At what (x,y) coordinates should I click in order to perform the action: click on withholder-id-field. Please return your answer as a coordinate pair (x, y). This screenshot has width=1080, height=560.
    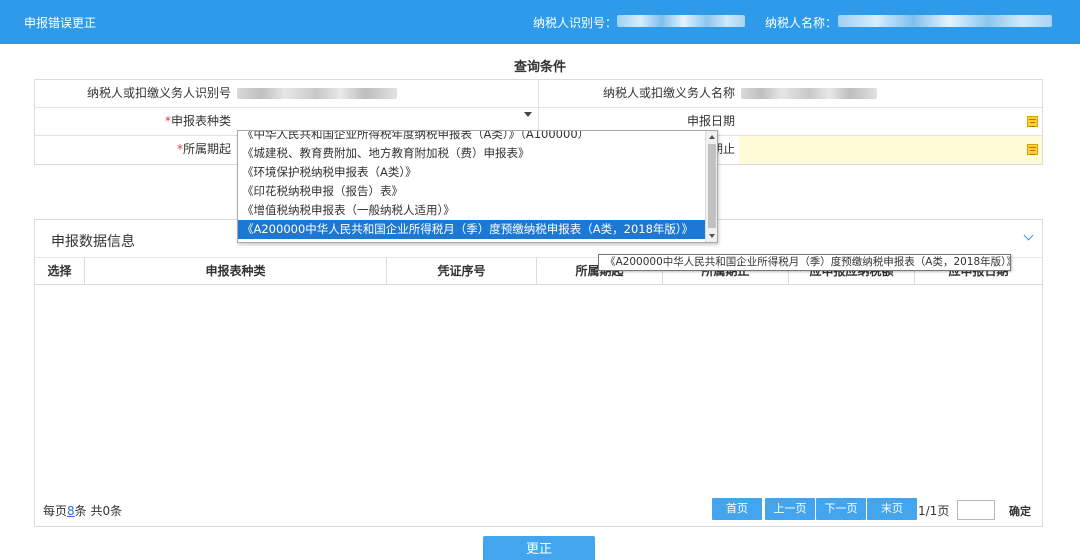
    Looking at the image, I should click on (387, 93).